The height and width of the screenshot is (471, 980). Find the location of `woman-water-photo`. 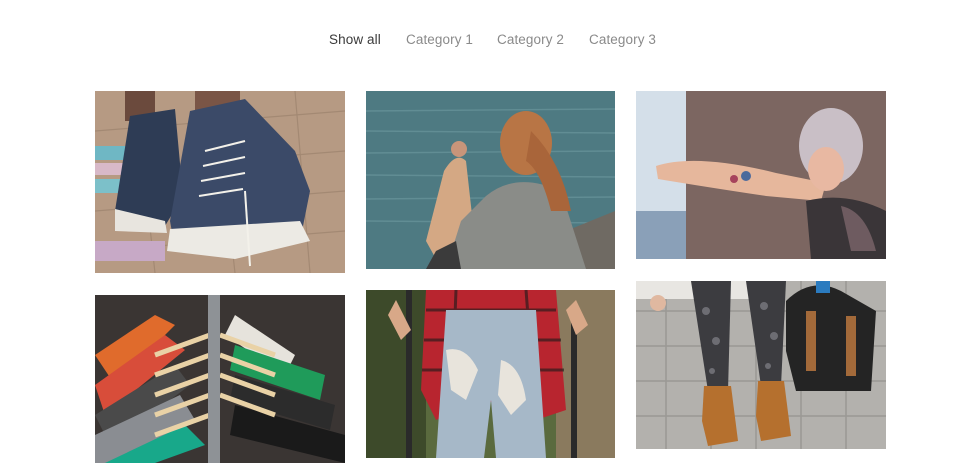

woman-water-photo is located at coordinates (490, 180).